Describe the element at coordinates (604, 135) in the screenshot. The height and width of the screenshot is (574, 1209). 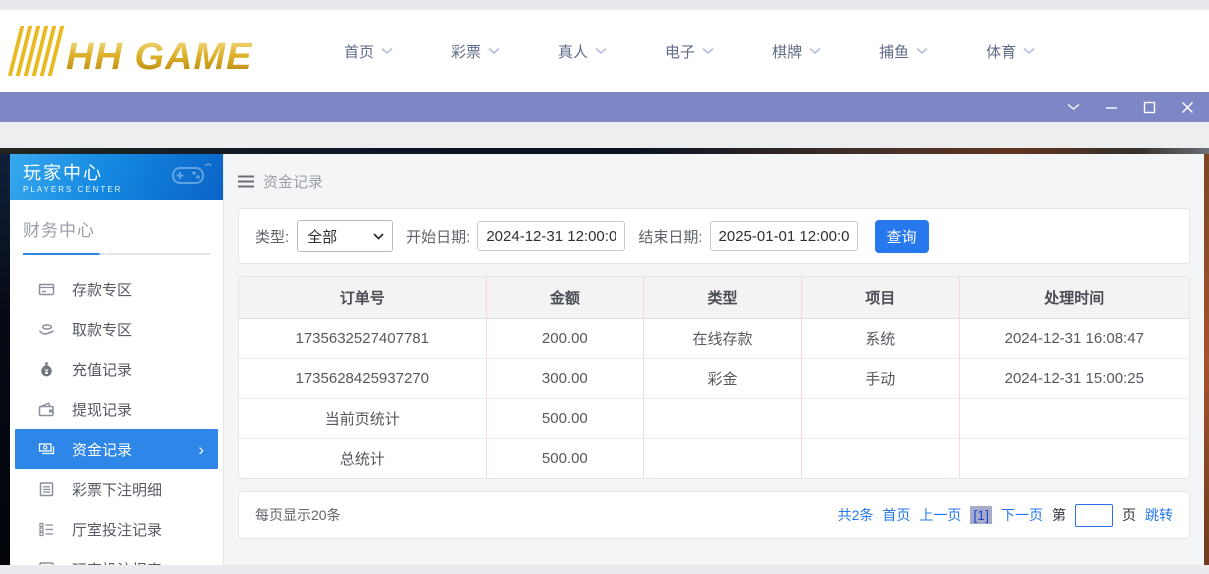
I see `gray-strip` at that location.